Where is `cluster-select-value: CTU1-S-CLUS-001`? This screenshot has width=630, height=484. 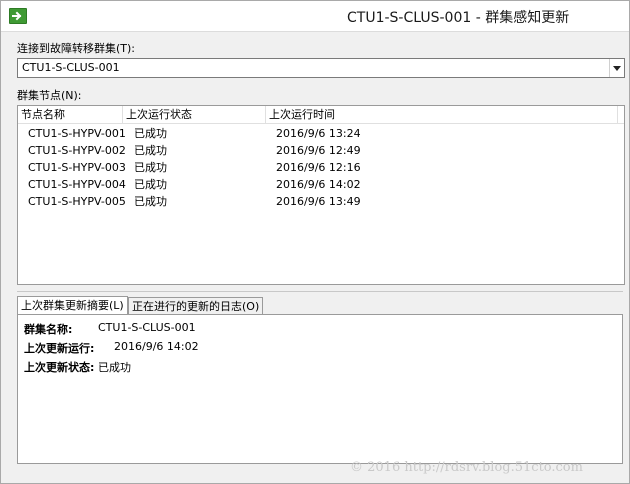 cluster-select-value: CTU1-S-CLUS-001 is located at coordinates (71, 67).